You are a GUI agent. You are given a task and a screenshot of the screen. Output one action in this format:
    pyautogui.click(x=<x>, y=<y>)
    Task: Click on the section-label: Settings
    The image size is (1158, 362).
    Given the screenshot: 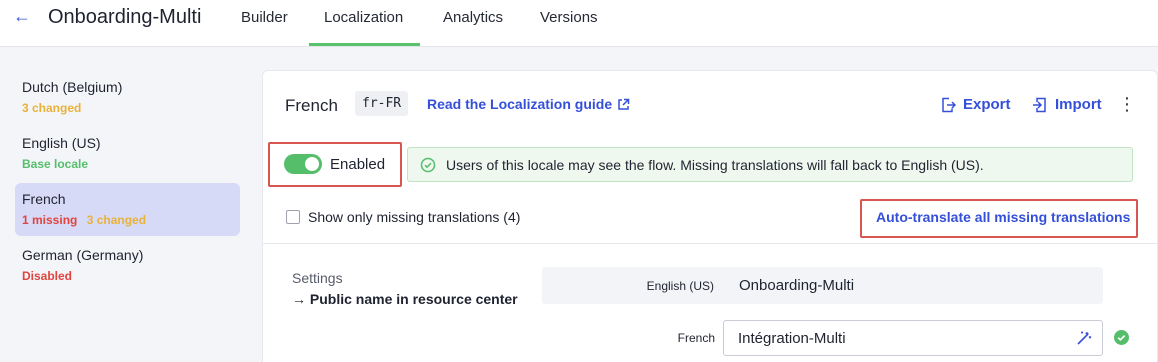 What is the action you would take?
    pyautogui.click(x=317, y=278)
    